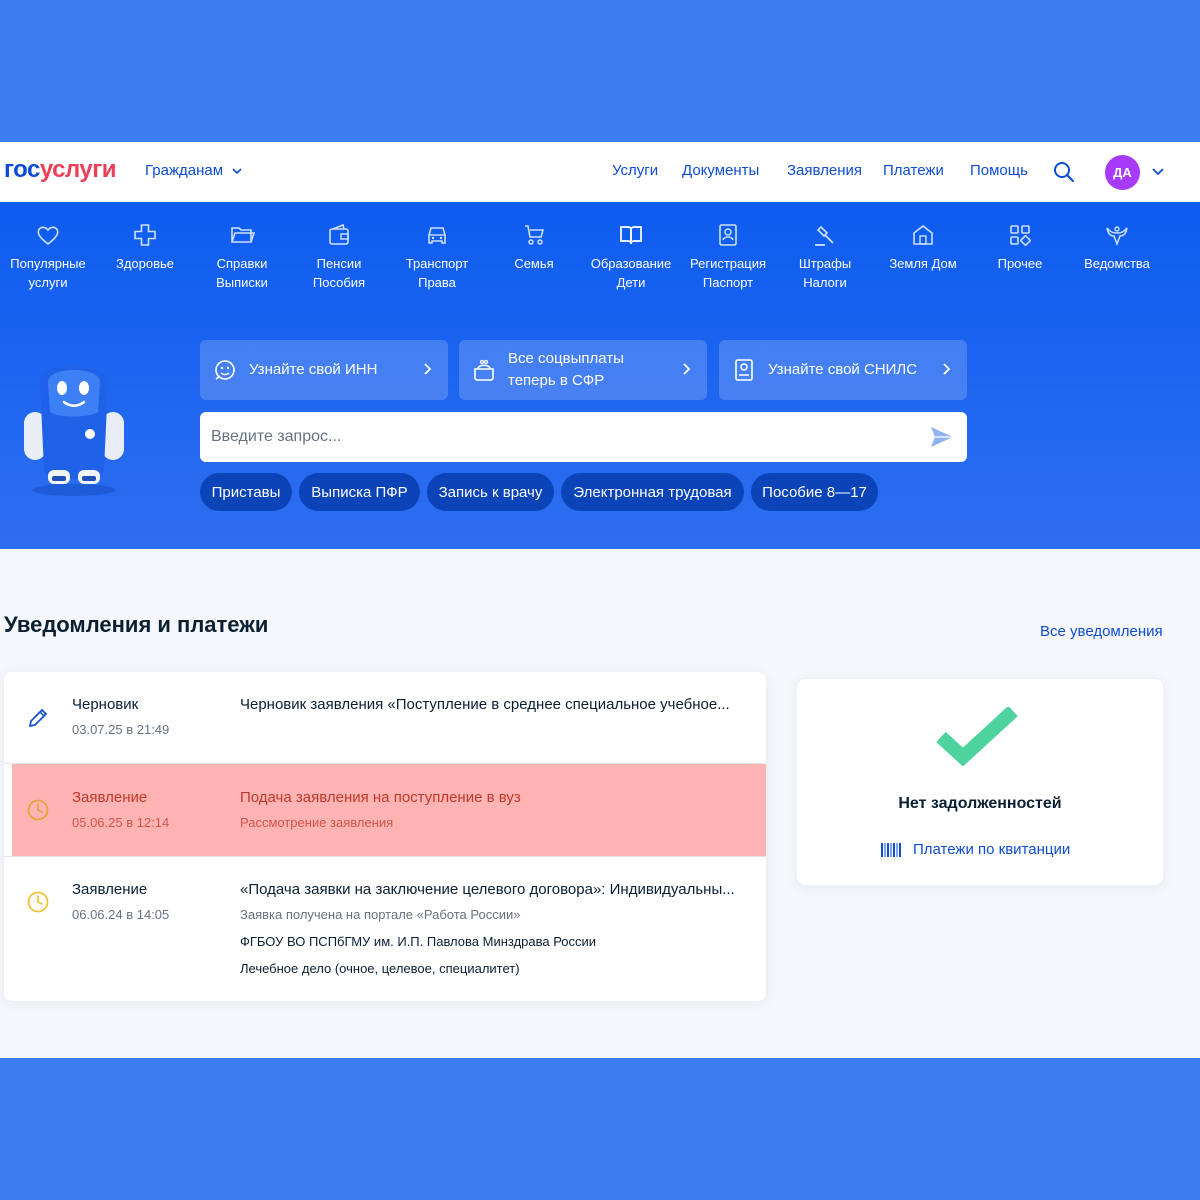 The image size is (1200, 1200). Describe the element at coordinates (534, 247) in the screenshot. I see `category-family: Семья` at that location.